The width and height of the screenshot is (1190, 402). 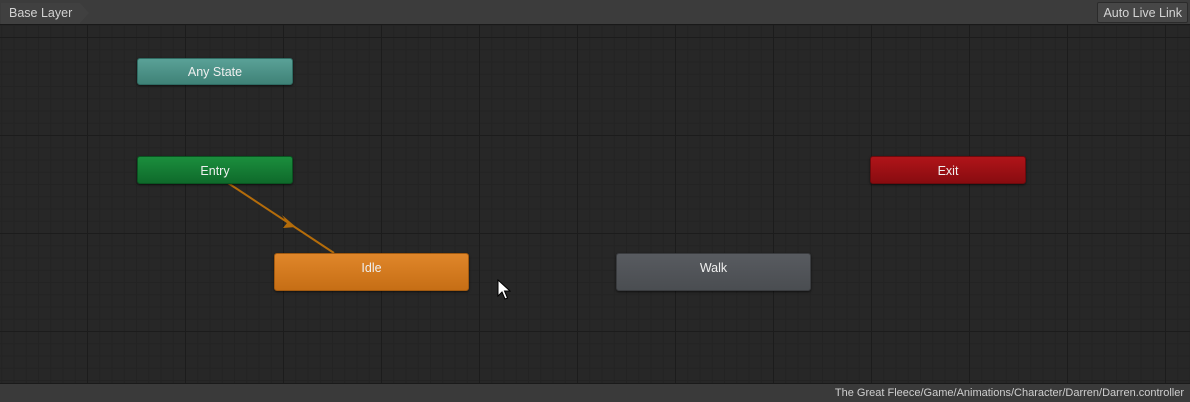 What do you see at coordinates (289, 221) in the screenshot?
I see `transition-arrow-icon` at bounding box center [289, 221].